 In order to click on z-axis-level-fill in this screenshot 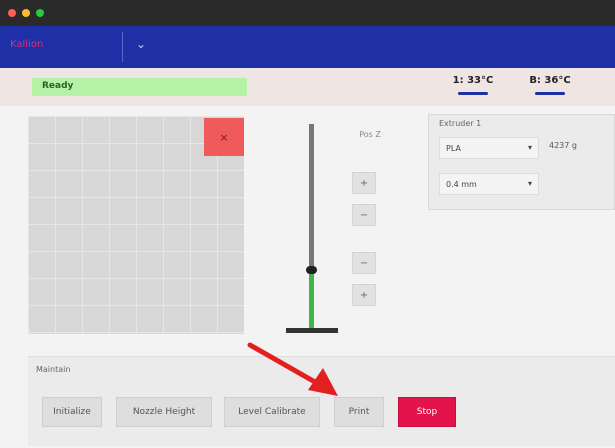, I will do `click(311, 299)`.